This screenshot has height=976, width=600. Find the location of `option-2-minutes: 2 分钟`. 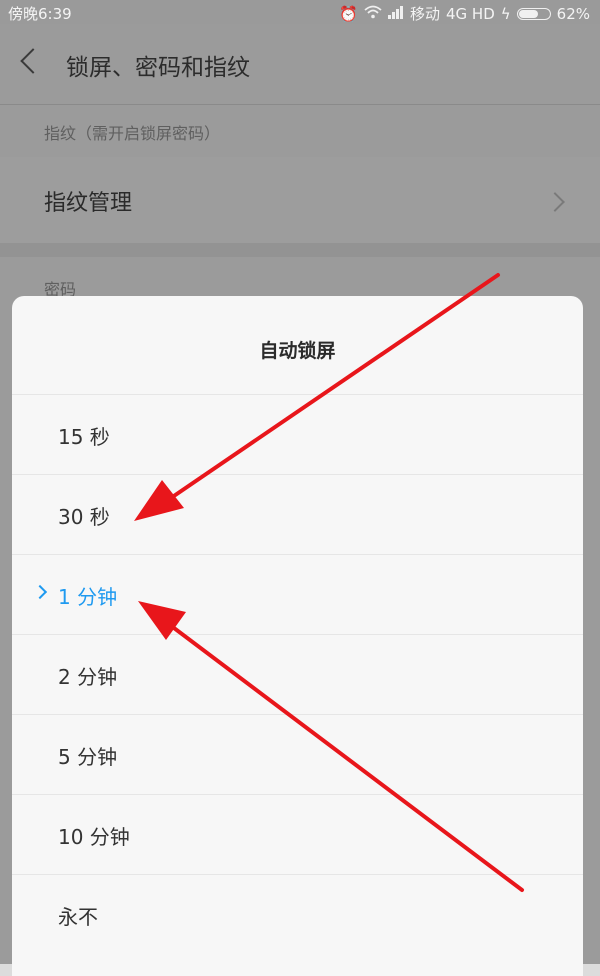

option-2-minutes: 2 分钟 is located at coordinates (297, 674).